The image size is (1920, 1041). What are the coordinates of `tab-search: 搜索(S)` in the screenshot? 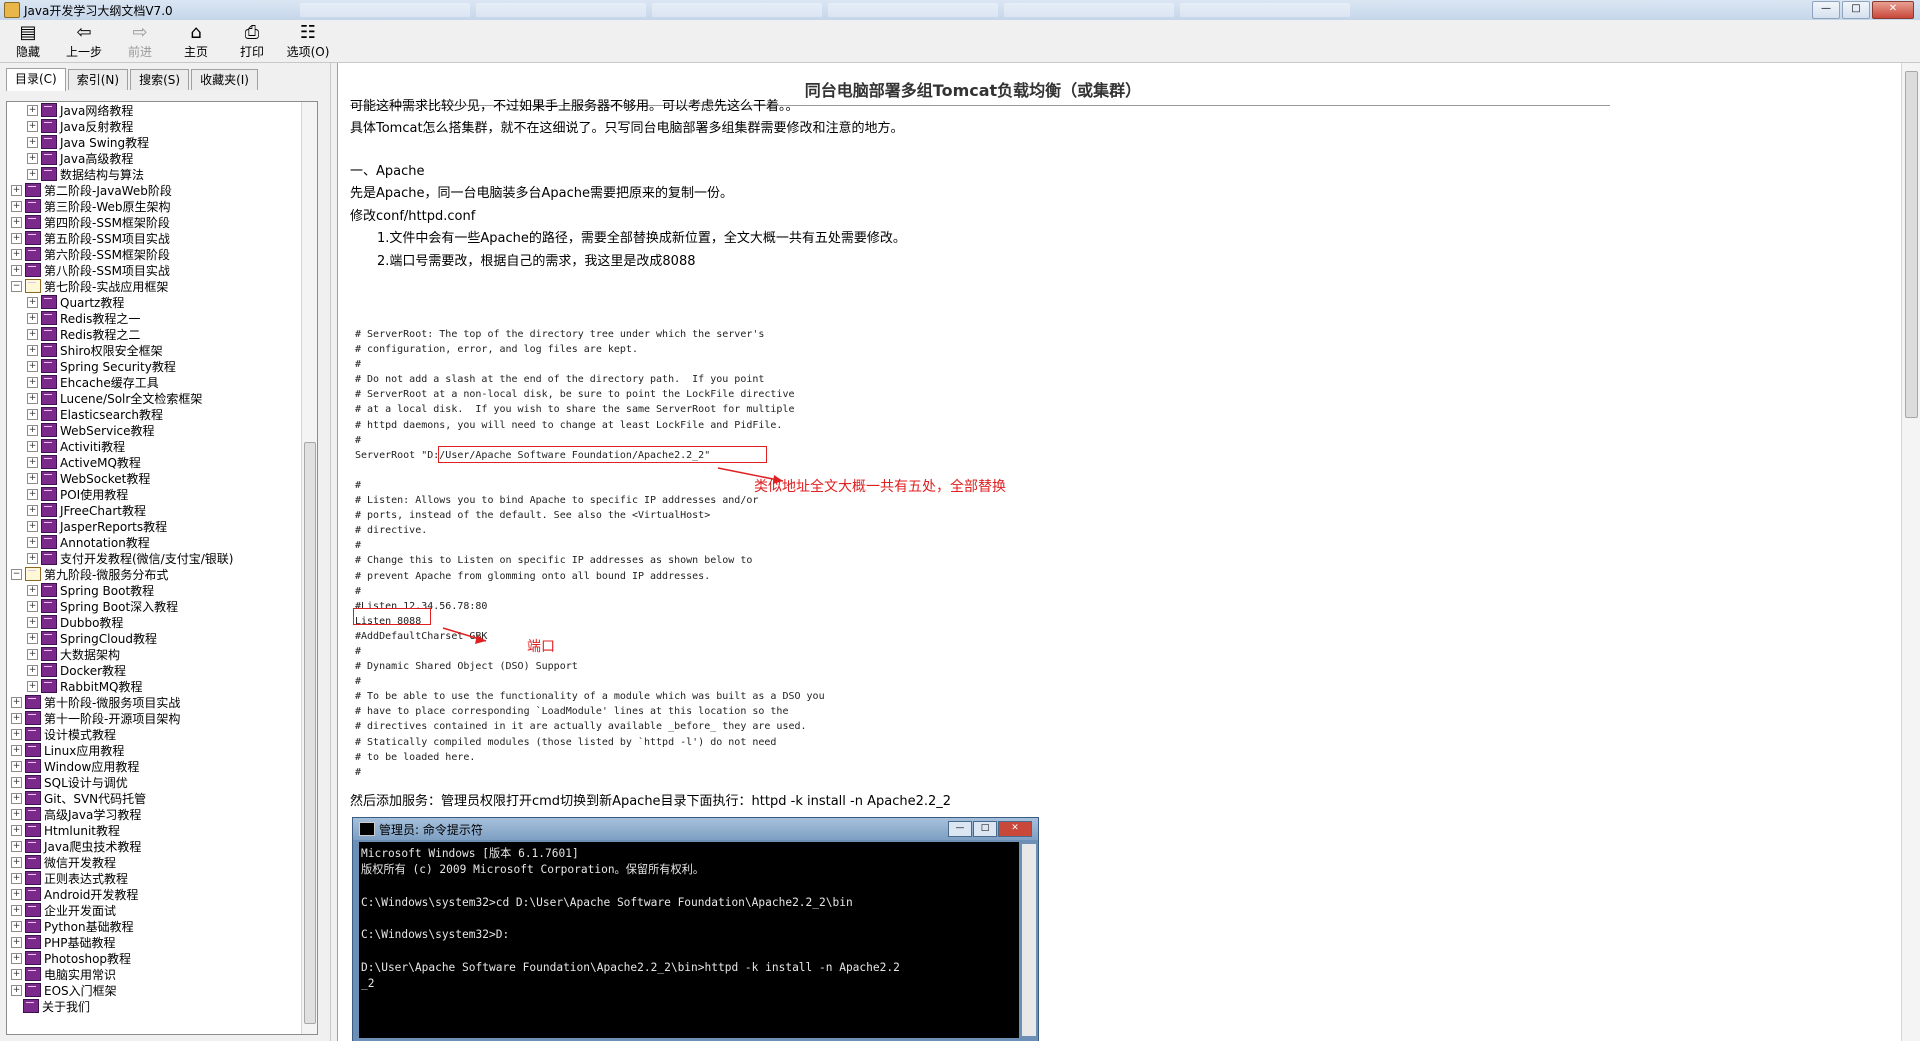 It's located at (160, 79).